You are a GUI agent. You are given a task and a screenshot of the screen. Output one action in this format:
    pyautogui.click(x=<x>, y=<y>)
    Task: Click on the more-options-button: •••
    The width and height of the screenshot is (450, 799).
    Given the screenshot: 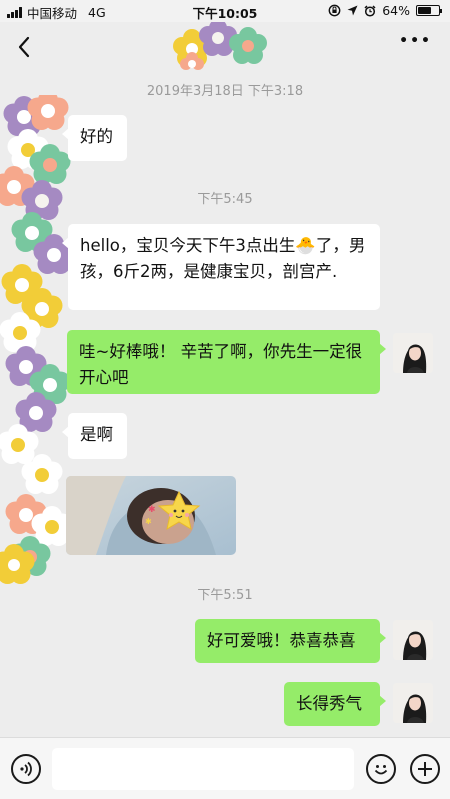 What is the action you would take?
    pyautogui.click(x=415, y=41)
    